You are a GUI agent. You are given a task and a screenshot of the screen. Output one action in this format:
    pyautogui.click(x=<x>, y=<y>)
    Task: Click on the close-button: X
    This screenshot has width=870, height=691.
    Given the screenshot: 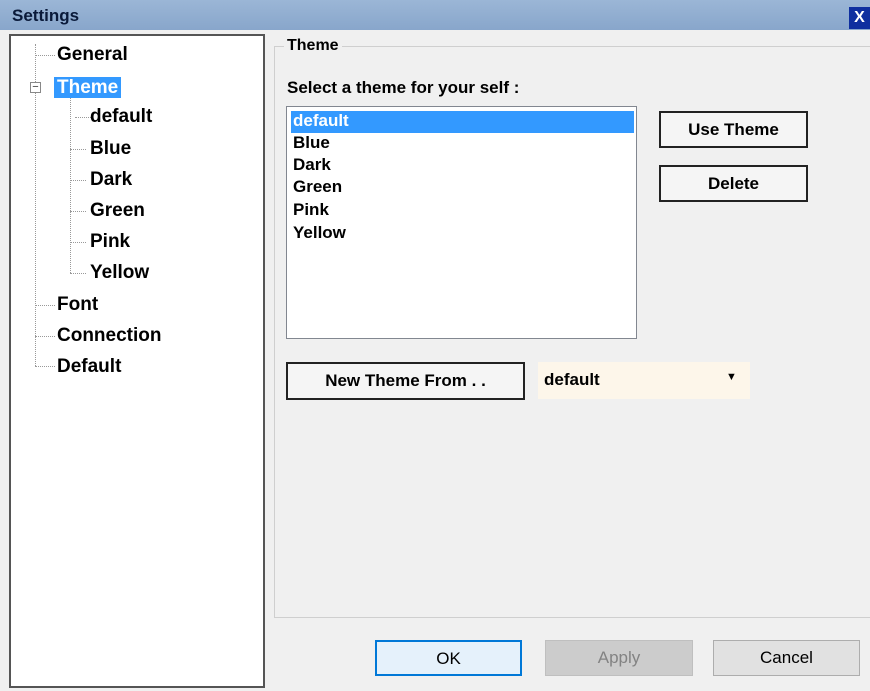 What is the action you would take?
    pyautogui.click(x=859, y=18)
    